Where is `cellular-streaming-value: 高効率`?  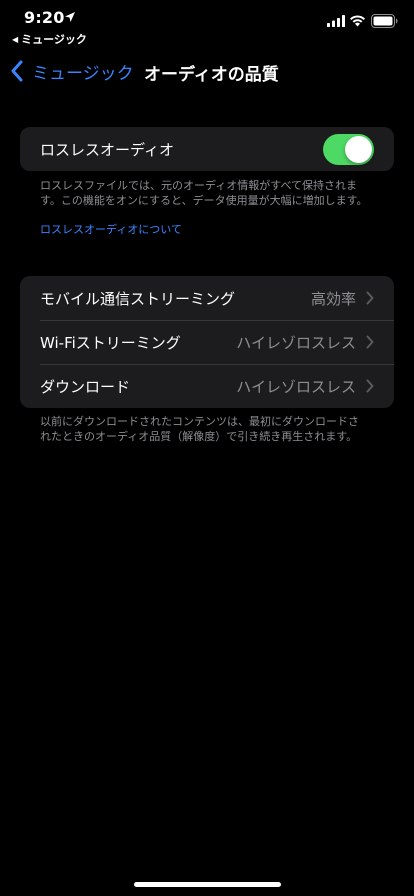
cellular-streaming-value: 高効率 is located at coordinates (333, 298).